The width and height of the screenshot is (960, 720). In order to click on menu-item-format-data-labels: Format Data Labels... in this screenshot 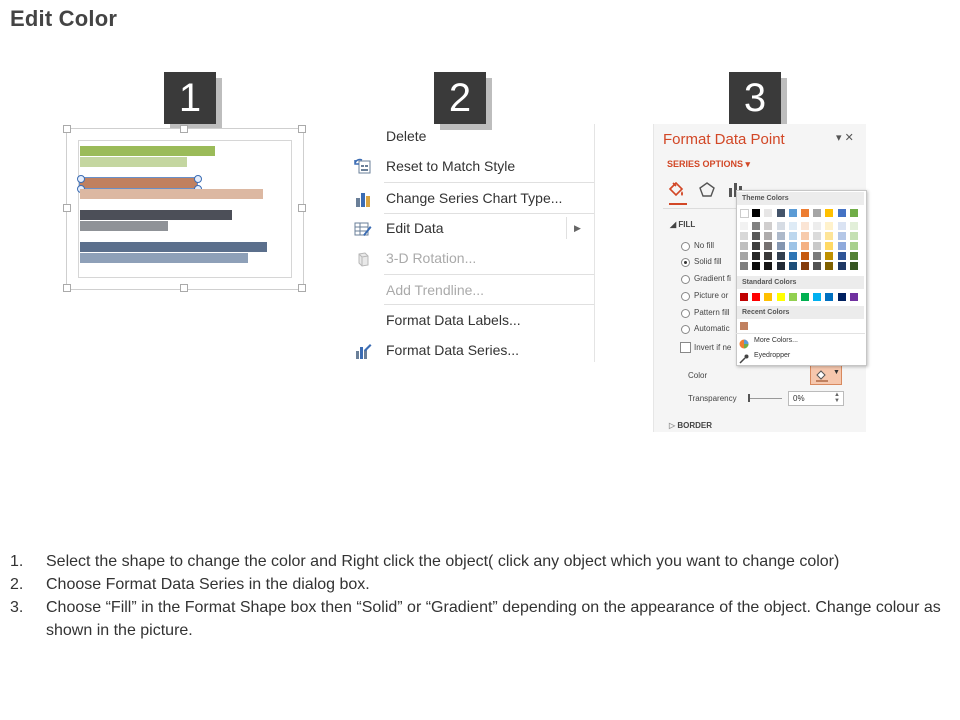, I will do `click(472, 321)`.